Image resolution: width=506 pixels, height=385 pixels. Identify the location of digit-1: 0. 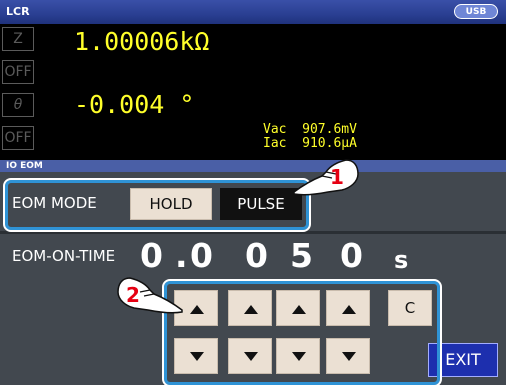
(151, 255).